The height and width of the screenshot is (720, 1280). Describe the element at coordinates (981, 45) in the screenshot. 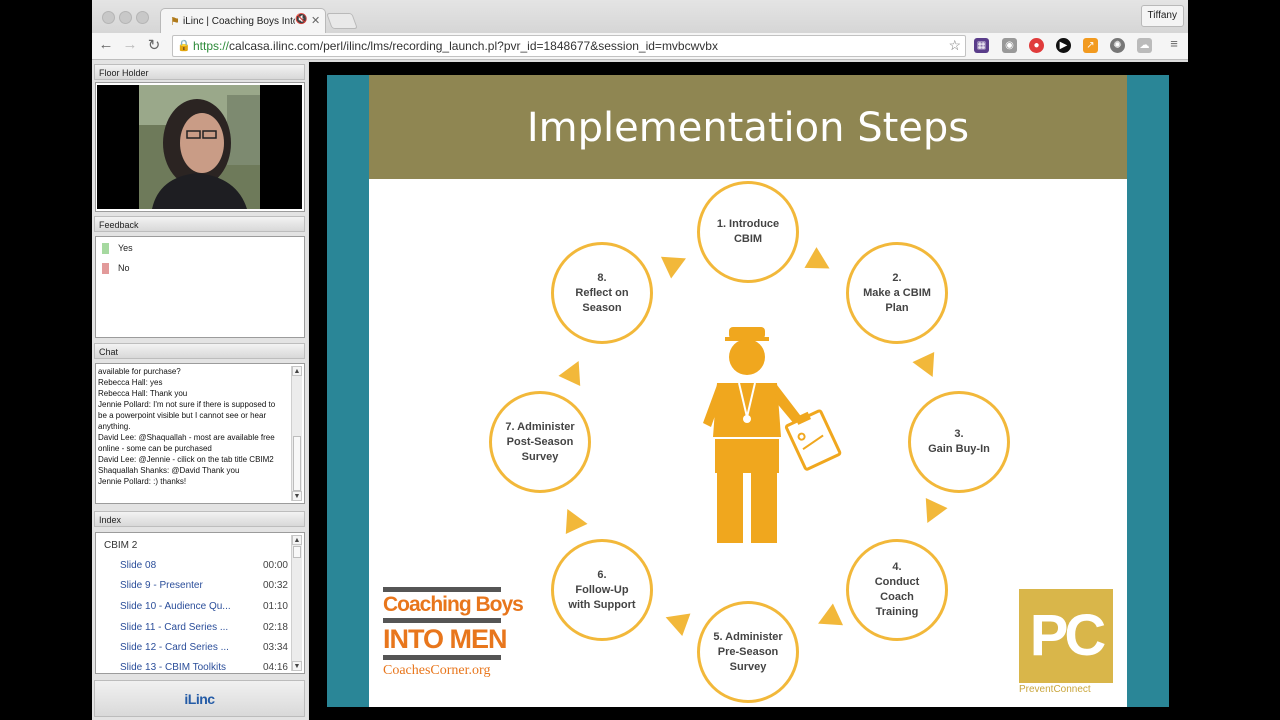

I see `extension-calendar-icon: ▦` at that location.